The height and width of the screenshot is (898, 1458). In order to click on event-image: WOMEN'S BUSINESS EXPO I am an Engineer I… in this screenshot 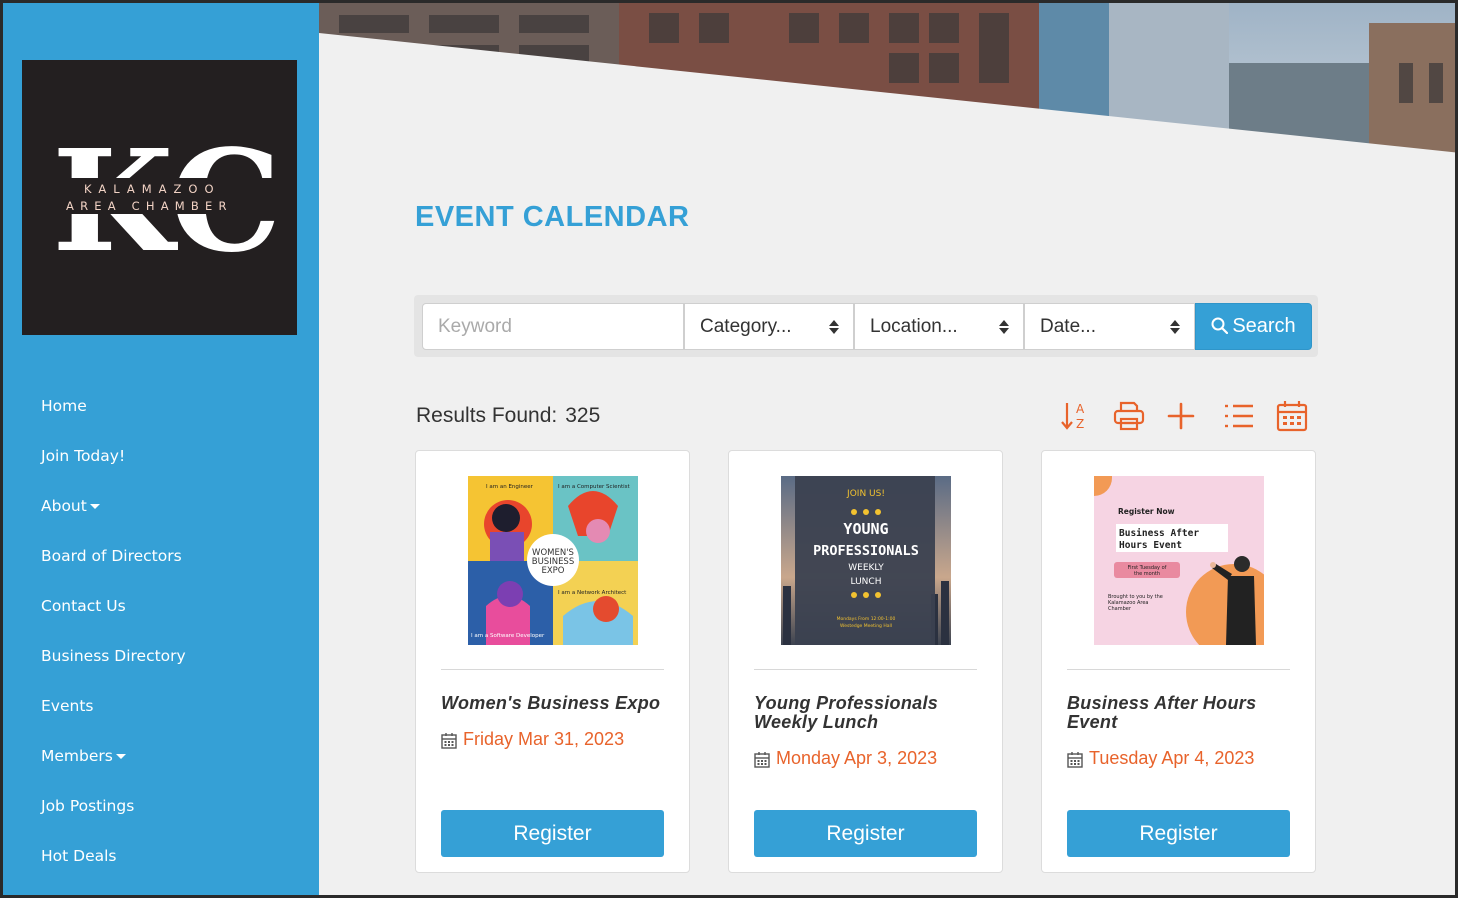, I will do `click(553, 560)`.